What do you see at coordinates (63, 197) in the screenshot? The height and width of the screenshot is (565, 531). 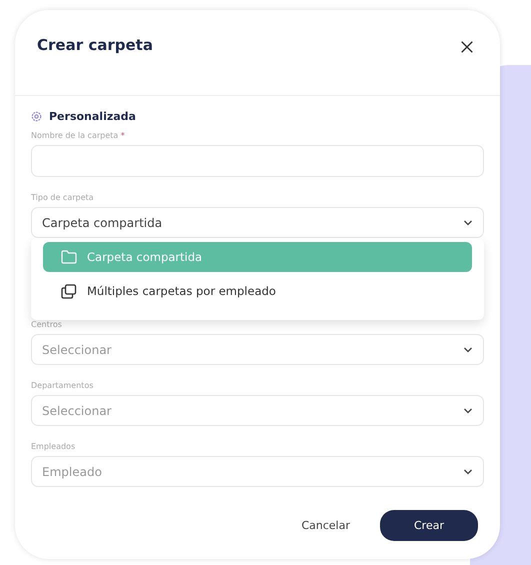 I see `field-label: Tipo de carpeta` at bounding box center [63, 197].